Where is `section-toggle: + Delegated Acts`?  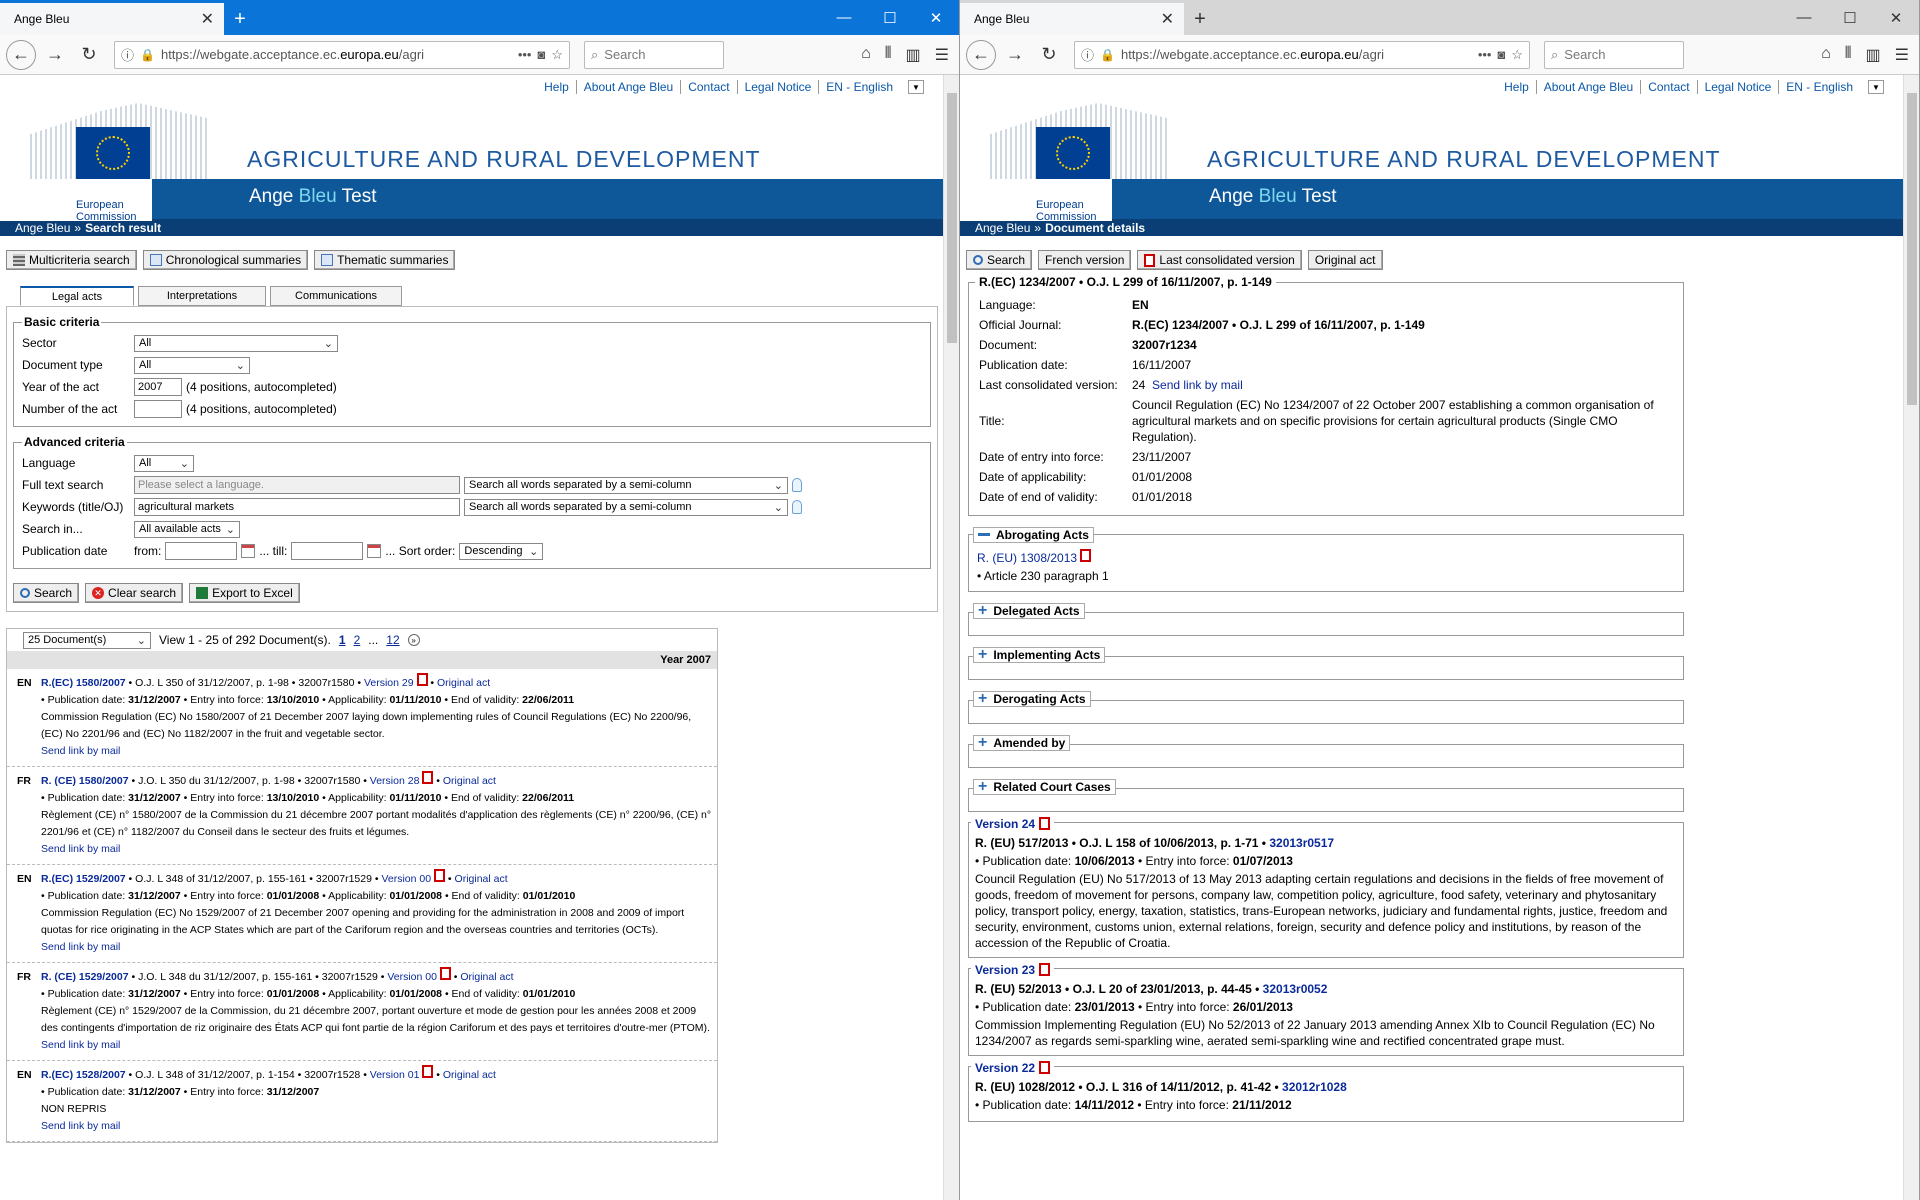 section-toggle: + Delegated Acts is located at coordinates (1029, 610).